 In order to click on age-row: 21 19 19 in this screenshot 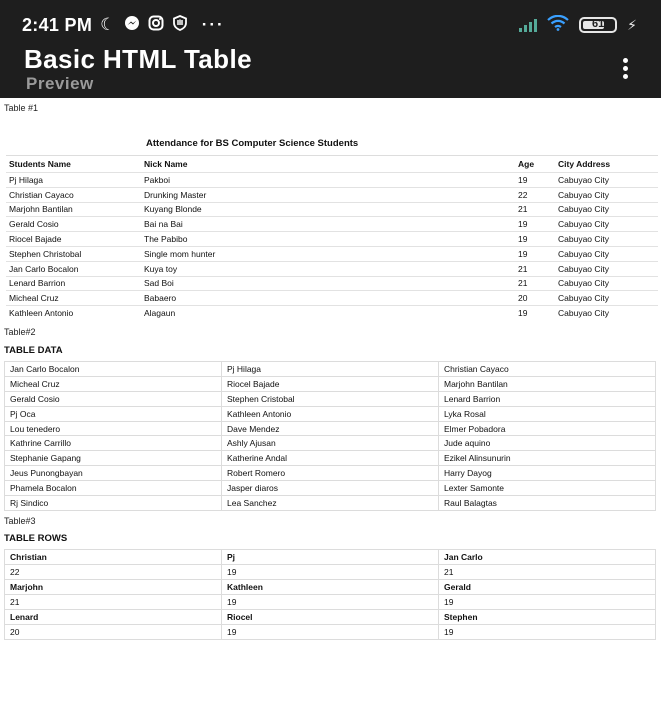, I will do `click(330, 602)`.